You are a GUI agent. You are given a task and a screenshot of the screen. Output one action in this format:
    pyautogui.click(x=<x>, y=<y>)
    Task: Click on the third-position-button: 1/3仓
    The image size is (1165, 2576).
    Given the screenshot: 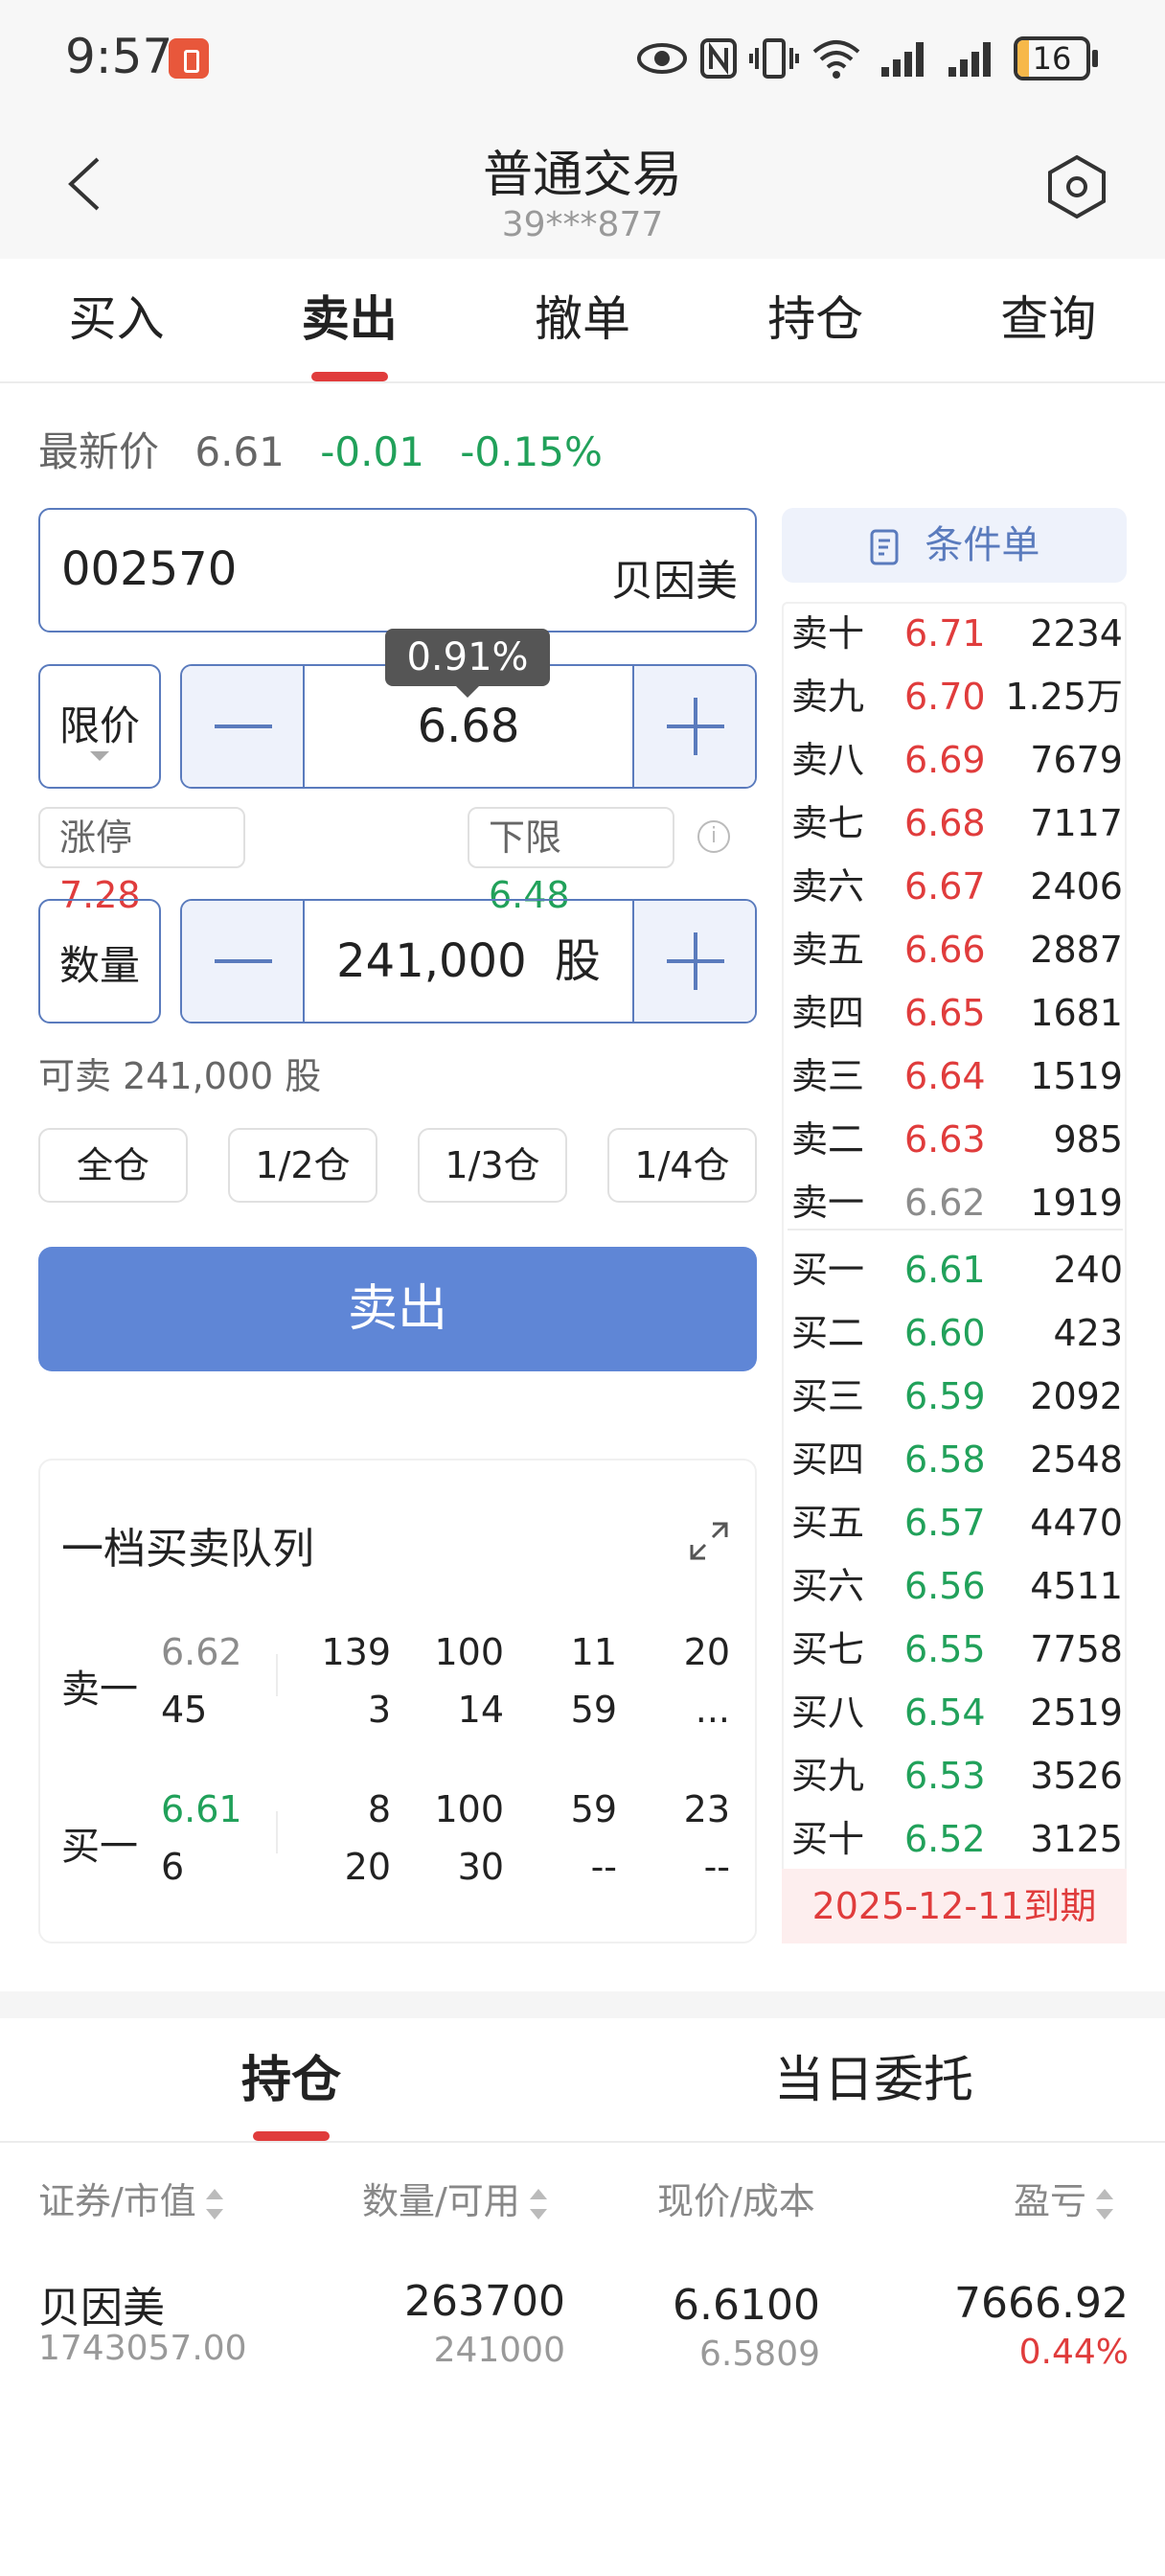 What is the action you would take?
    pyautogui.click(x=493, y=1165)
    